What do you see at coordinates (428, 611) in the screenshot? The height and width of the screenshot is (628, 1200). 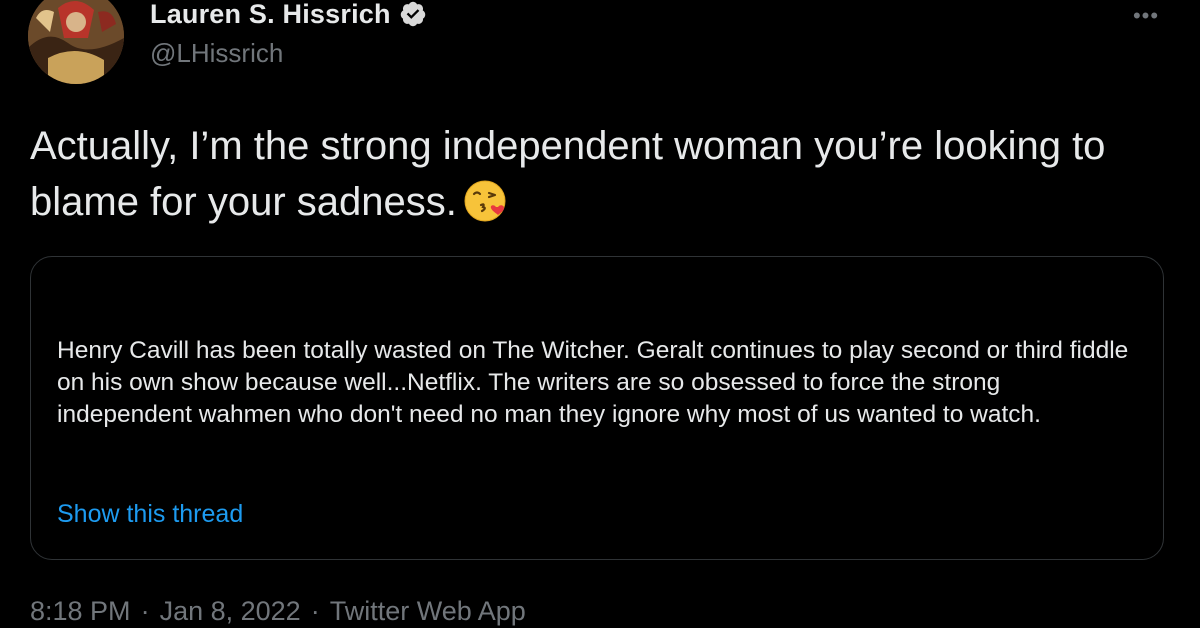 I see `tweet-source: Twitter Web App` at bounding box center [428, 611].